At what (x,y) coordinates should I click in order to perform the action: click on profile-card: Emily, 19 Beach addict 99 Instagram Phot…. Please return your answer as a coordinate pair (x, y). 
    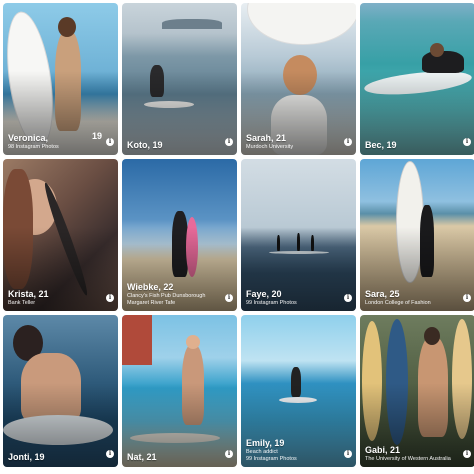
    Looking at the image, I should click on (298, 391).